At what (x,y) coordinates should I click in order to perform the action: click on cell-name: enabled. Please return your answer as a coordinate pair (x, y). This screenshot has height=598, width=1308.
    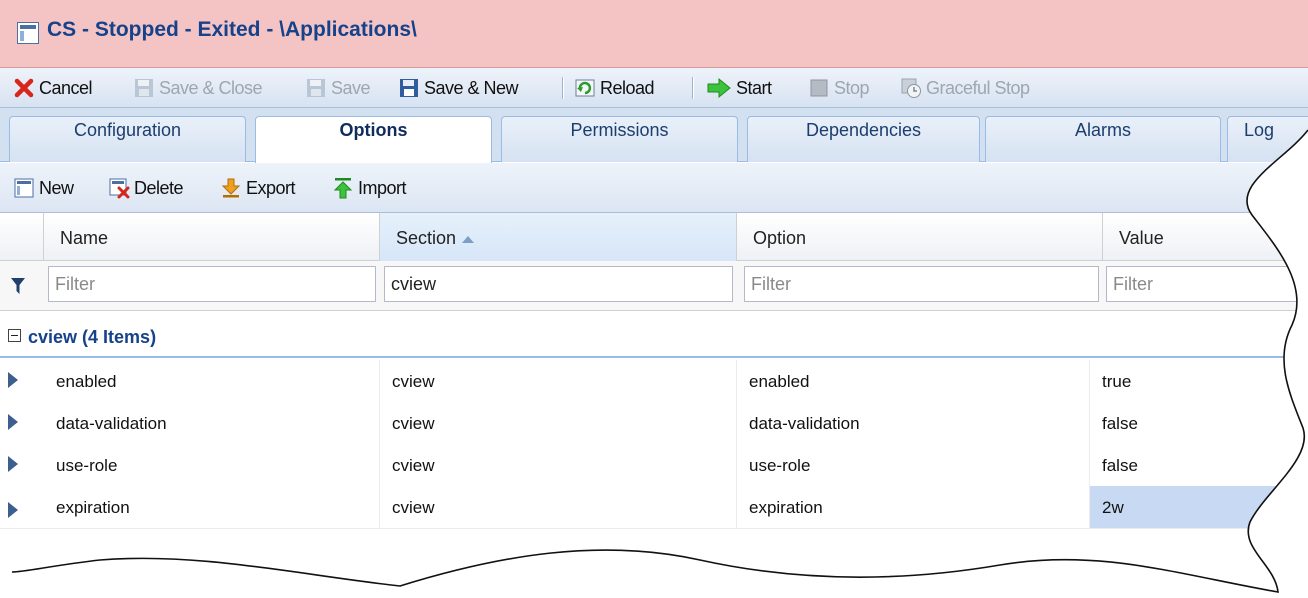
    Looking at the image, I should click on (212, 381).